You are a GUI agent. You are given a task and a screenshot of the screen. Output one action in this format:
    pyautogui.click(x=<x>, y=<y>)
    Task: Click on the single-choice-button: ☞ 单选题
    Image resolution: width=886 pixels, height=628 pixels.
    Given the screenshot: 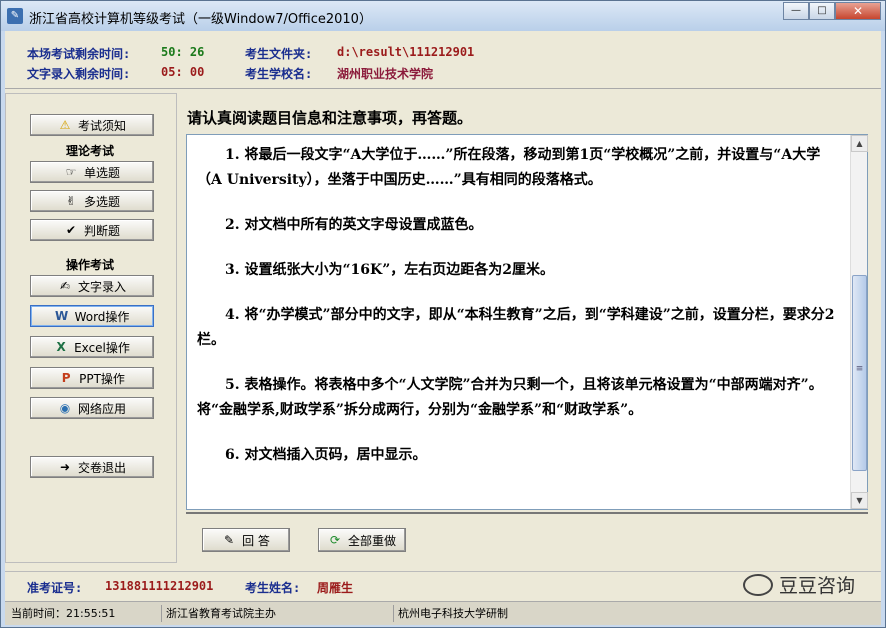 What is the action you would take?
    pyautogui.click(x=92, y=172)
    